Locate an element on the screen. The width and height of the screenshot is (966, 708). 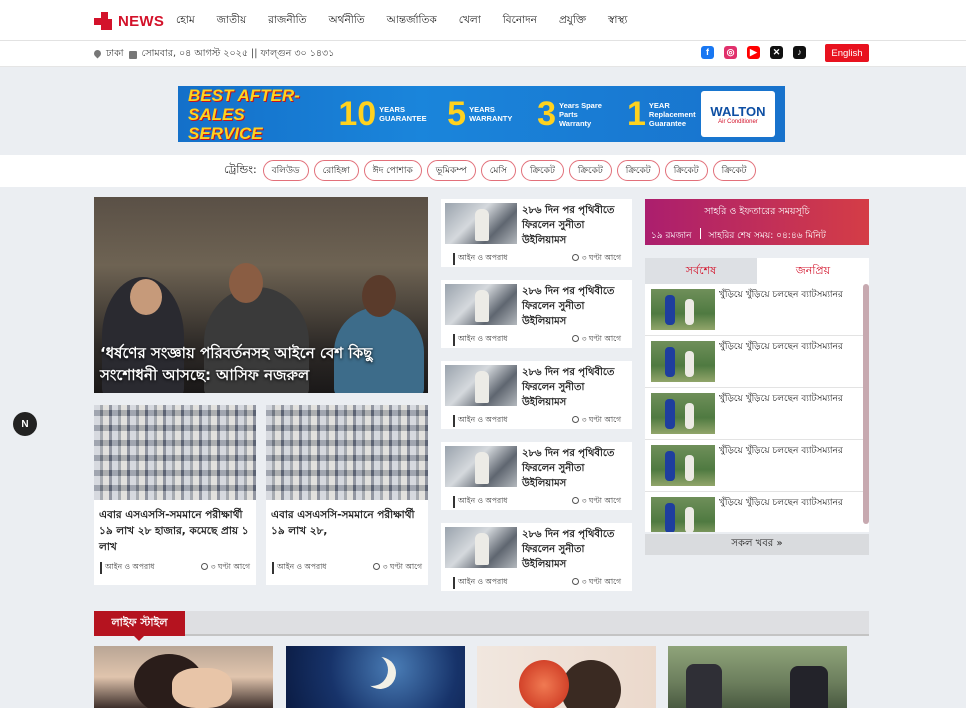
ad-spare-parts-block: 3 Years Spare Parts Warranty is located at coordinates (574, 114).